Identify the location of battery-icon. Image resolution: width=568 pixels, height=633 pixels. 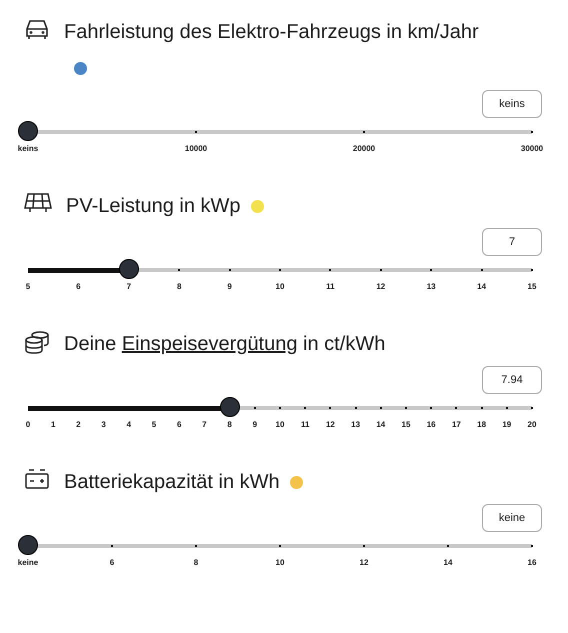
(37, 479).